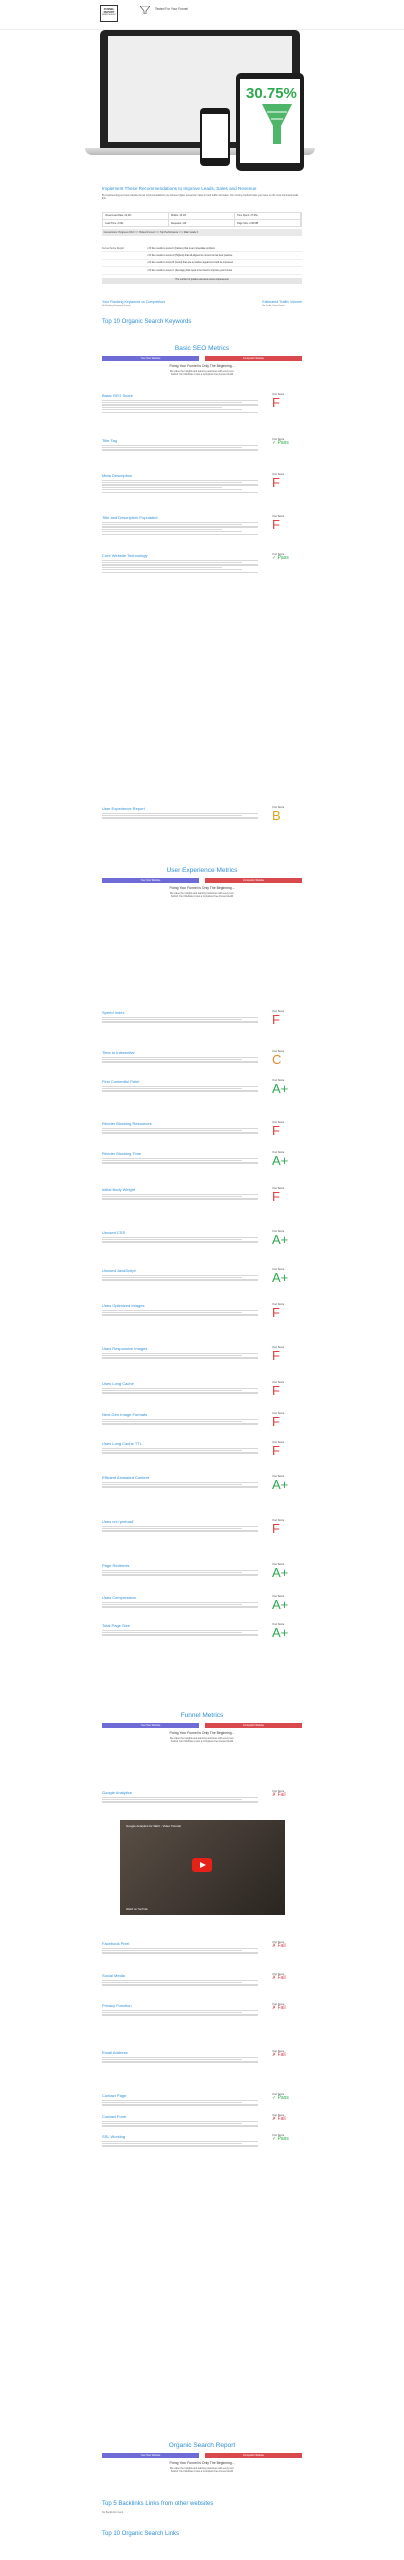  Describe the element at coordinates (145, 10) in the screenshot. I see `funnel-icon` at that location.